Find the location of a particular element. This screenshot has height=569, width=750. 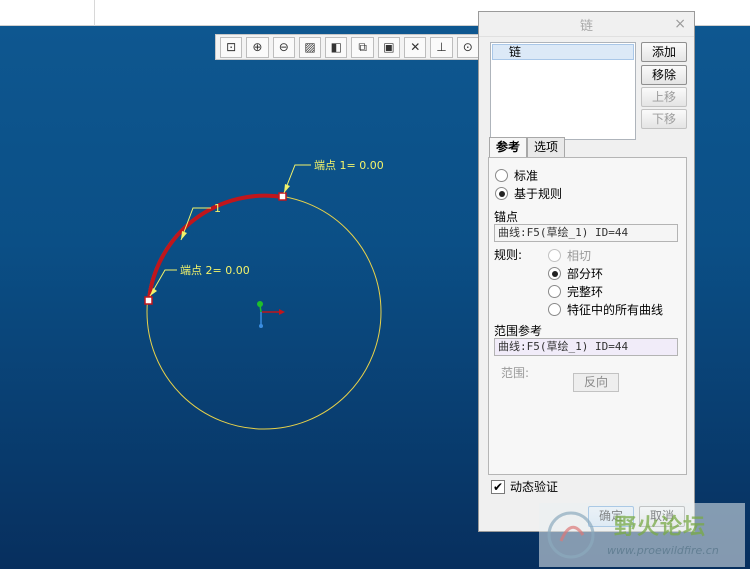

add-button: 添加 is located at coordinates (664, 52).